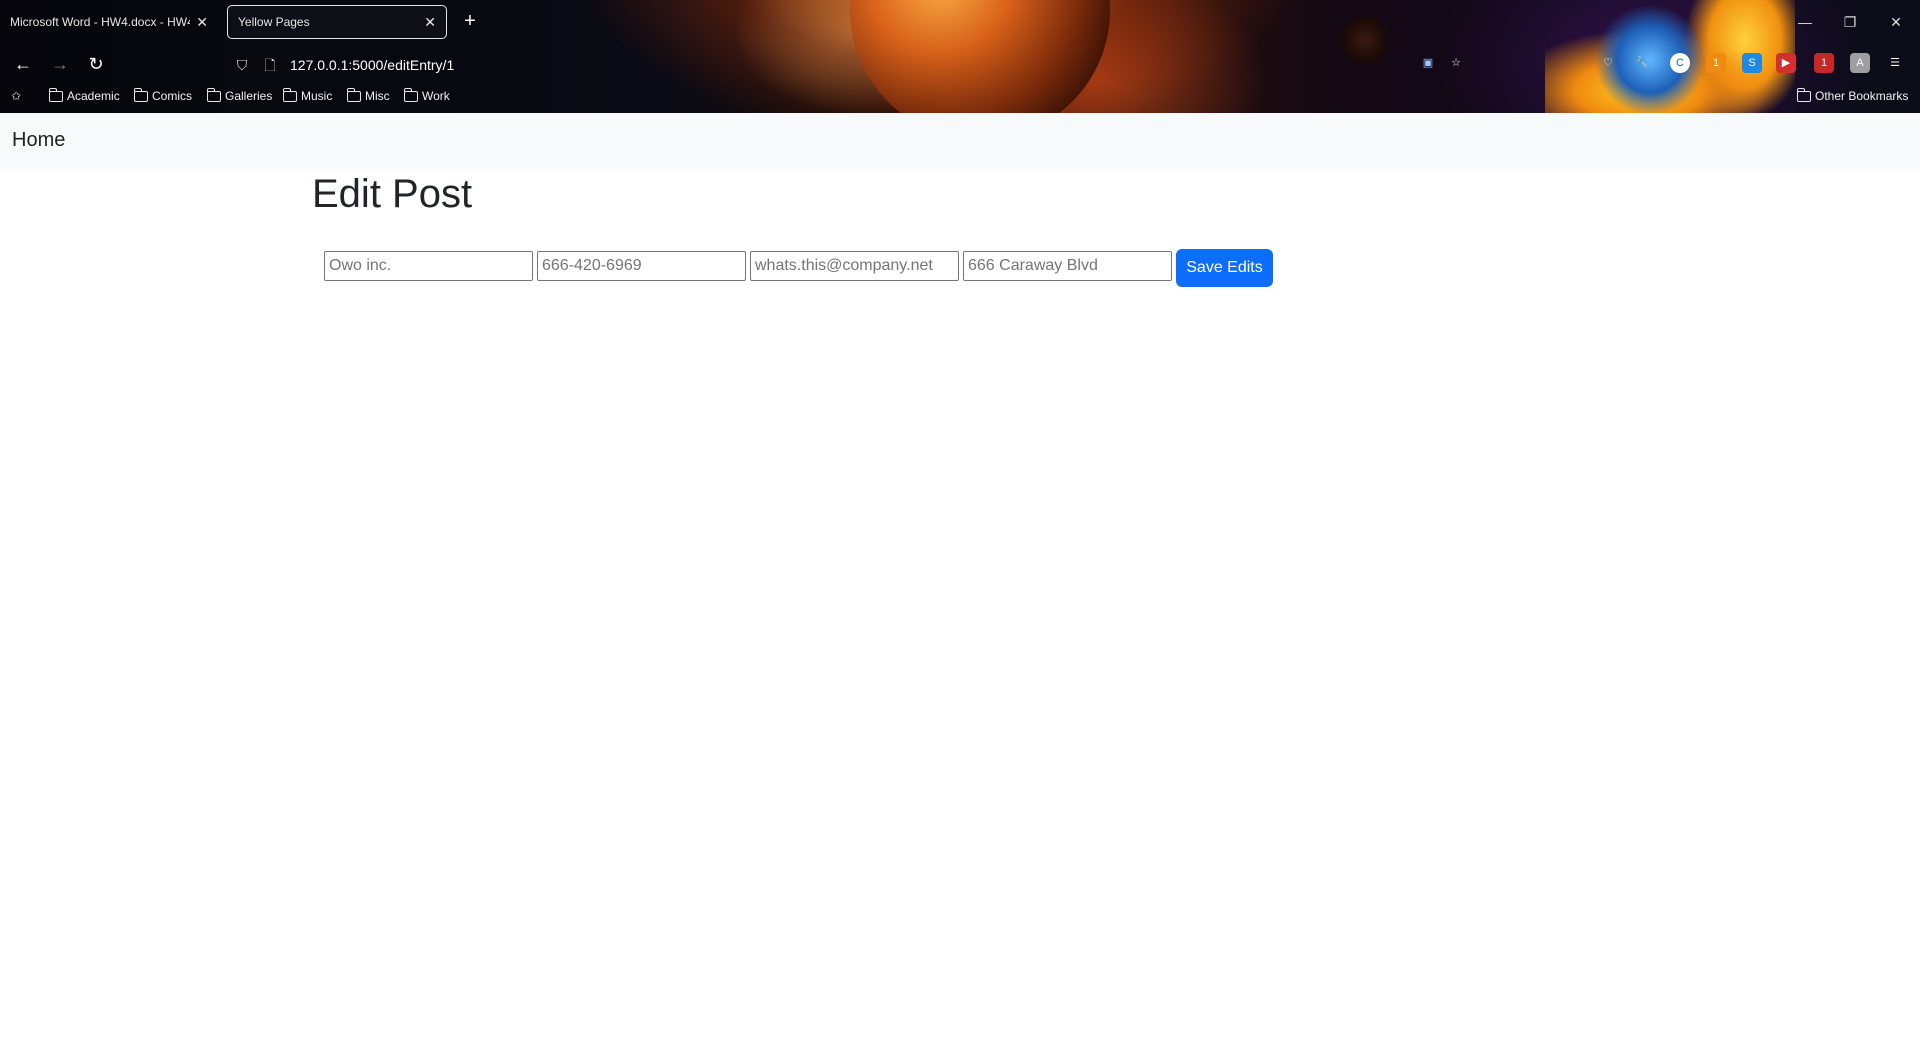 The width and height of the screenshot is (1920, 1039). Describe the element at coordinates (274, 22) in the screenshot. I see `tab-title: Yellow Pages` at that location.